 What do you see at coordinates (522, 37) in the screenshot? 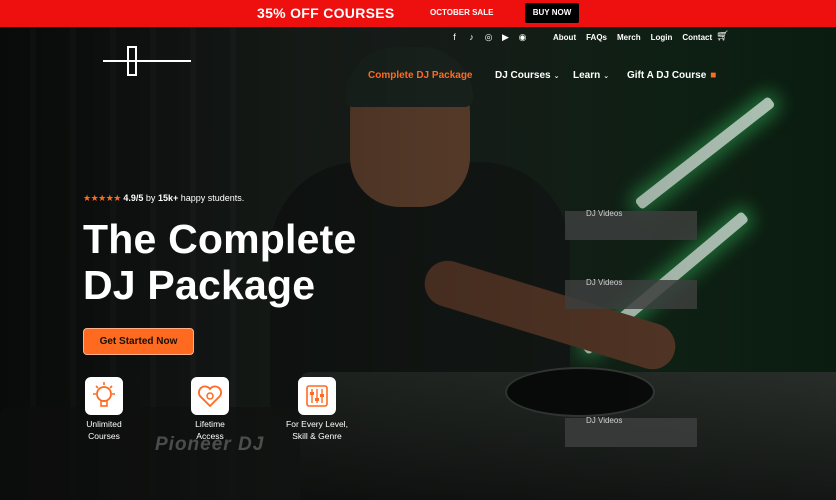
I see `rss-icon: ◉` at bounding box center [522, 37].